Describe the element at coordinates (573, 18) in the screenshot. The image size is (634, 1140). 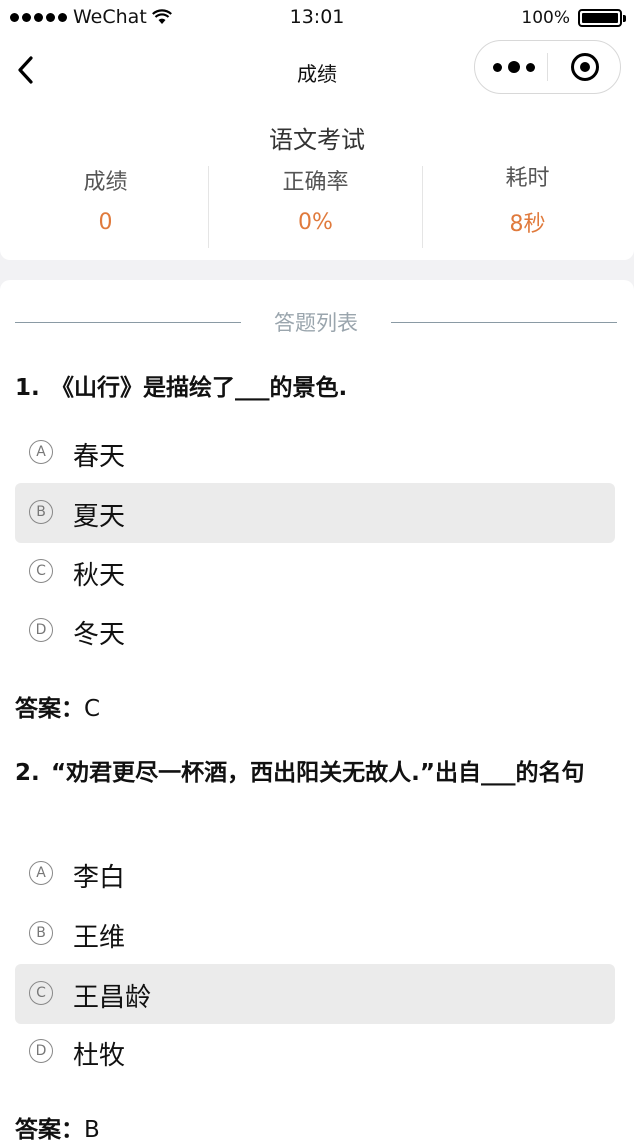
I see `battery-status: 100%` at that location.